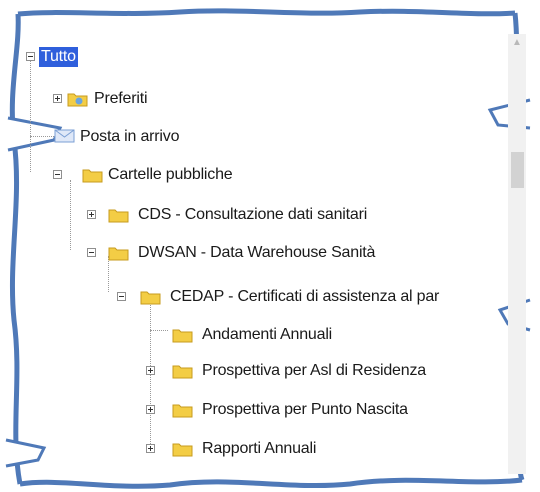 This screenshot has width=540, height=492. What do you see at coordinates (110, 57) in the screenshot?
I see `tree-node-root: Tutto` at bounding box center [110, 57].